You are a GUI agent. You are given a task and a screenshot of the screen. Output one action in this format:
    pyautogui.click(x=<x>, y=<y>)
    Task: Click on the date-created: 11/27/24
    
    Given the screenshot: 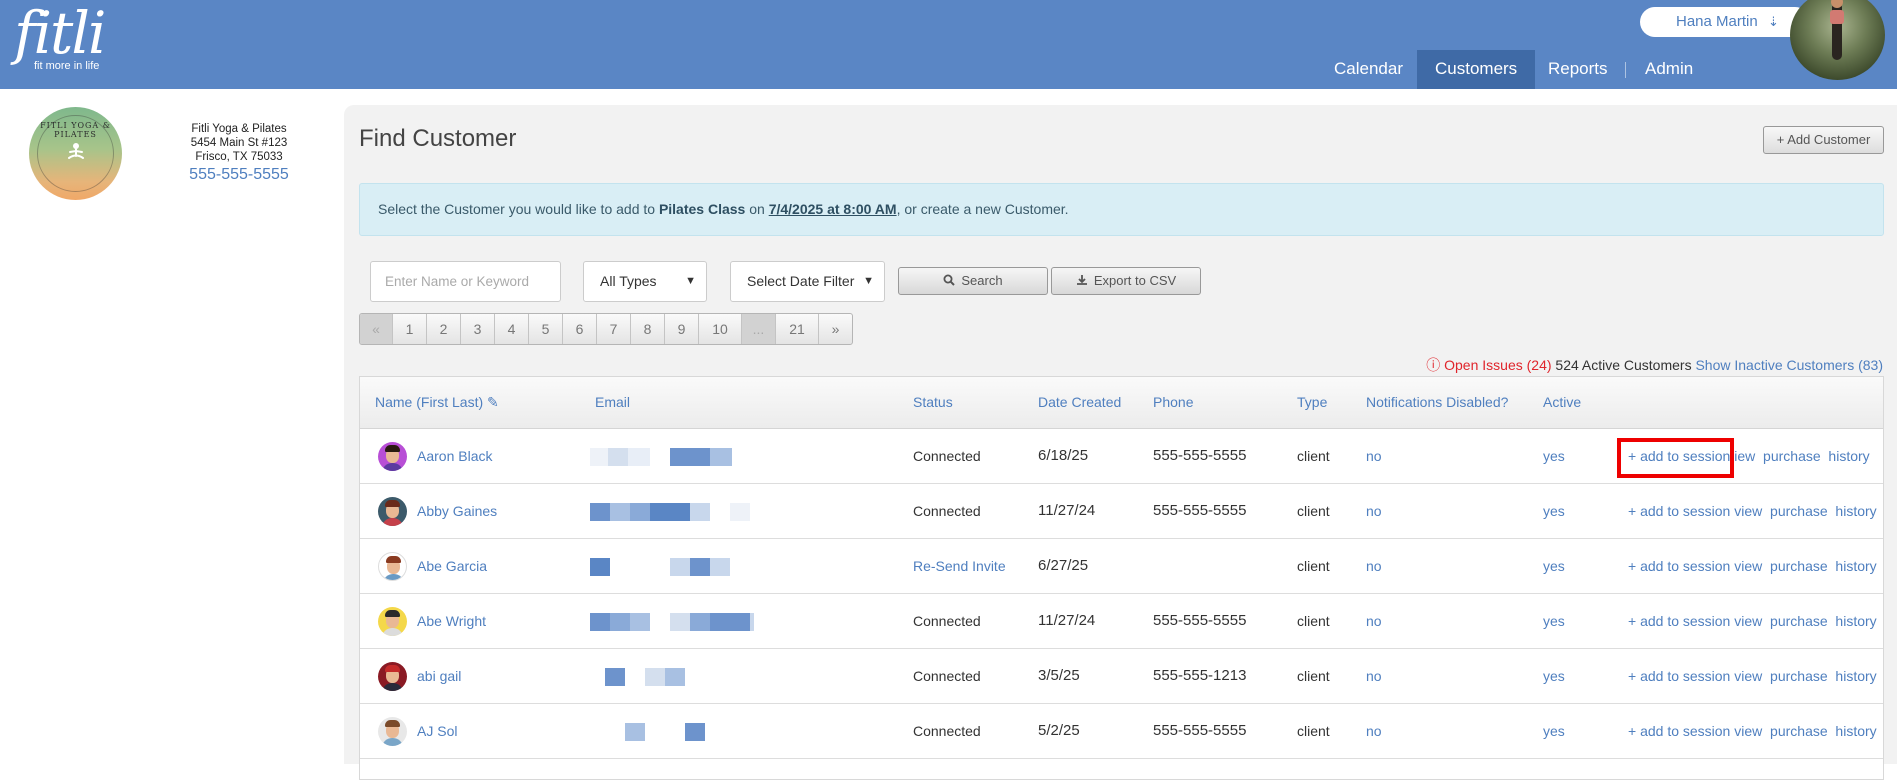 What is the action you would take?
    pyautogui.click(x=1067, y=620)
    